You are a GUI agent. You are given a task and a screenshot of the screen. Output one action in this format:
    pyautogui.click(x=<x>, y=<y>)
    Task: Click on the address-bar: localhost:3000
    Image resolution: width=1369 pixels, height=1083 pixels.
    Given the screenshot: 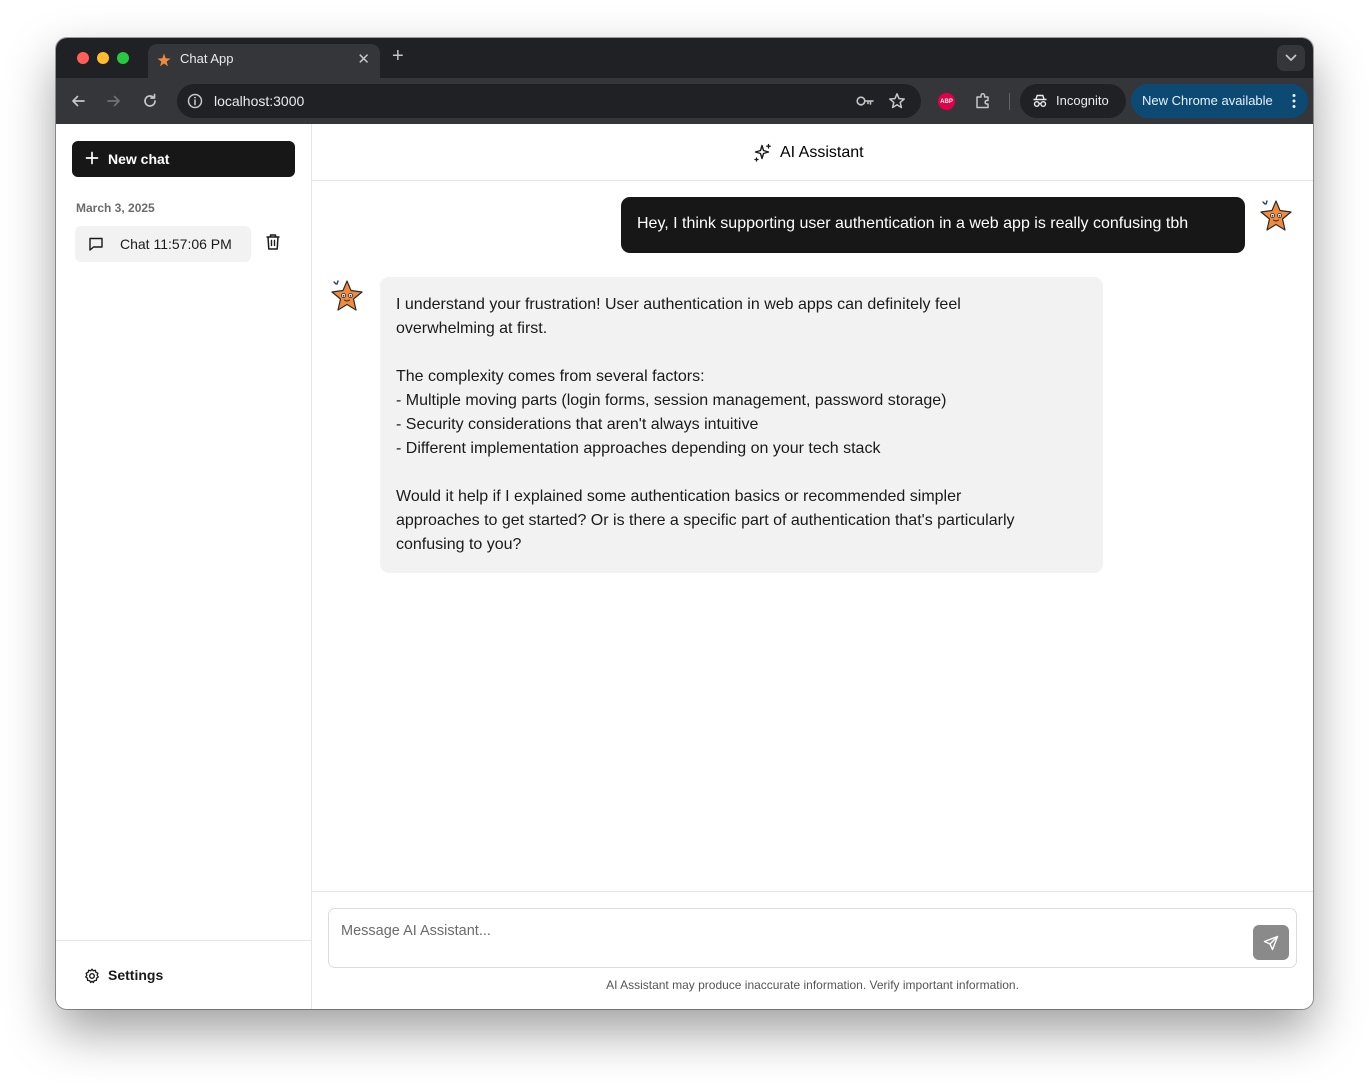 What is the action you would take?
    pyautogui.click(x=549, y=101)
    